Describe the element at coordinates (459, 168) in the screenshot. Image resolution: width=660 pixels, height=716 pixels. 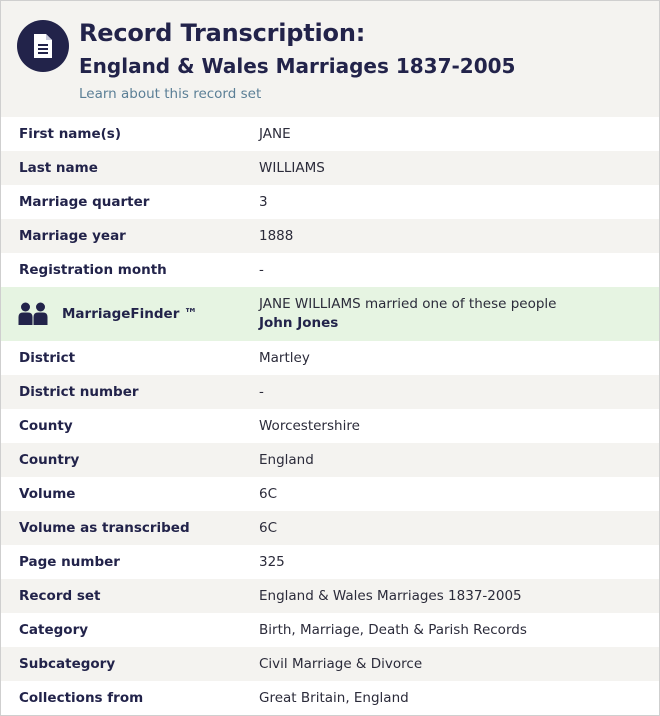
I see `field-value: WILLIAMS` at that location.